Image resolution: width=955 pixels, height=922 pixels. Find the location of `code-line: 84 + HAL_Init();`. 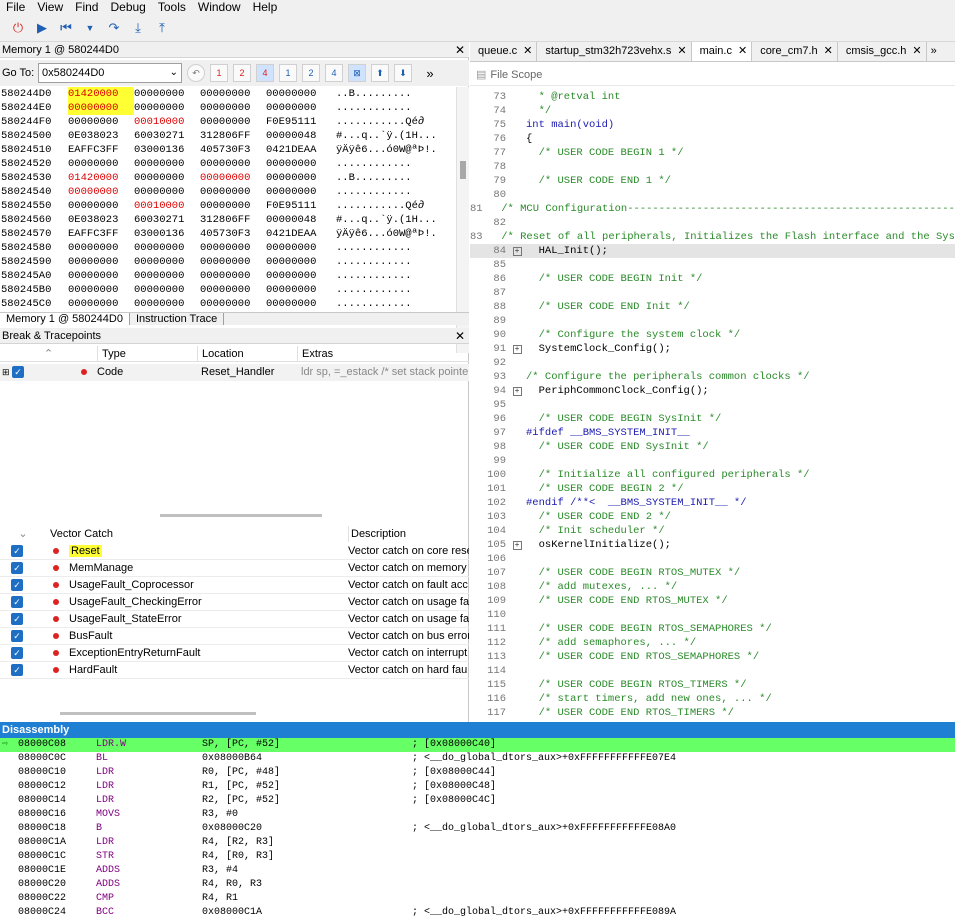

code-line: 84 + HAL_Init(); is located at coordinates (712, 251).